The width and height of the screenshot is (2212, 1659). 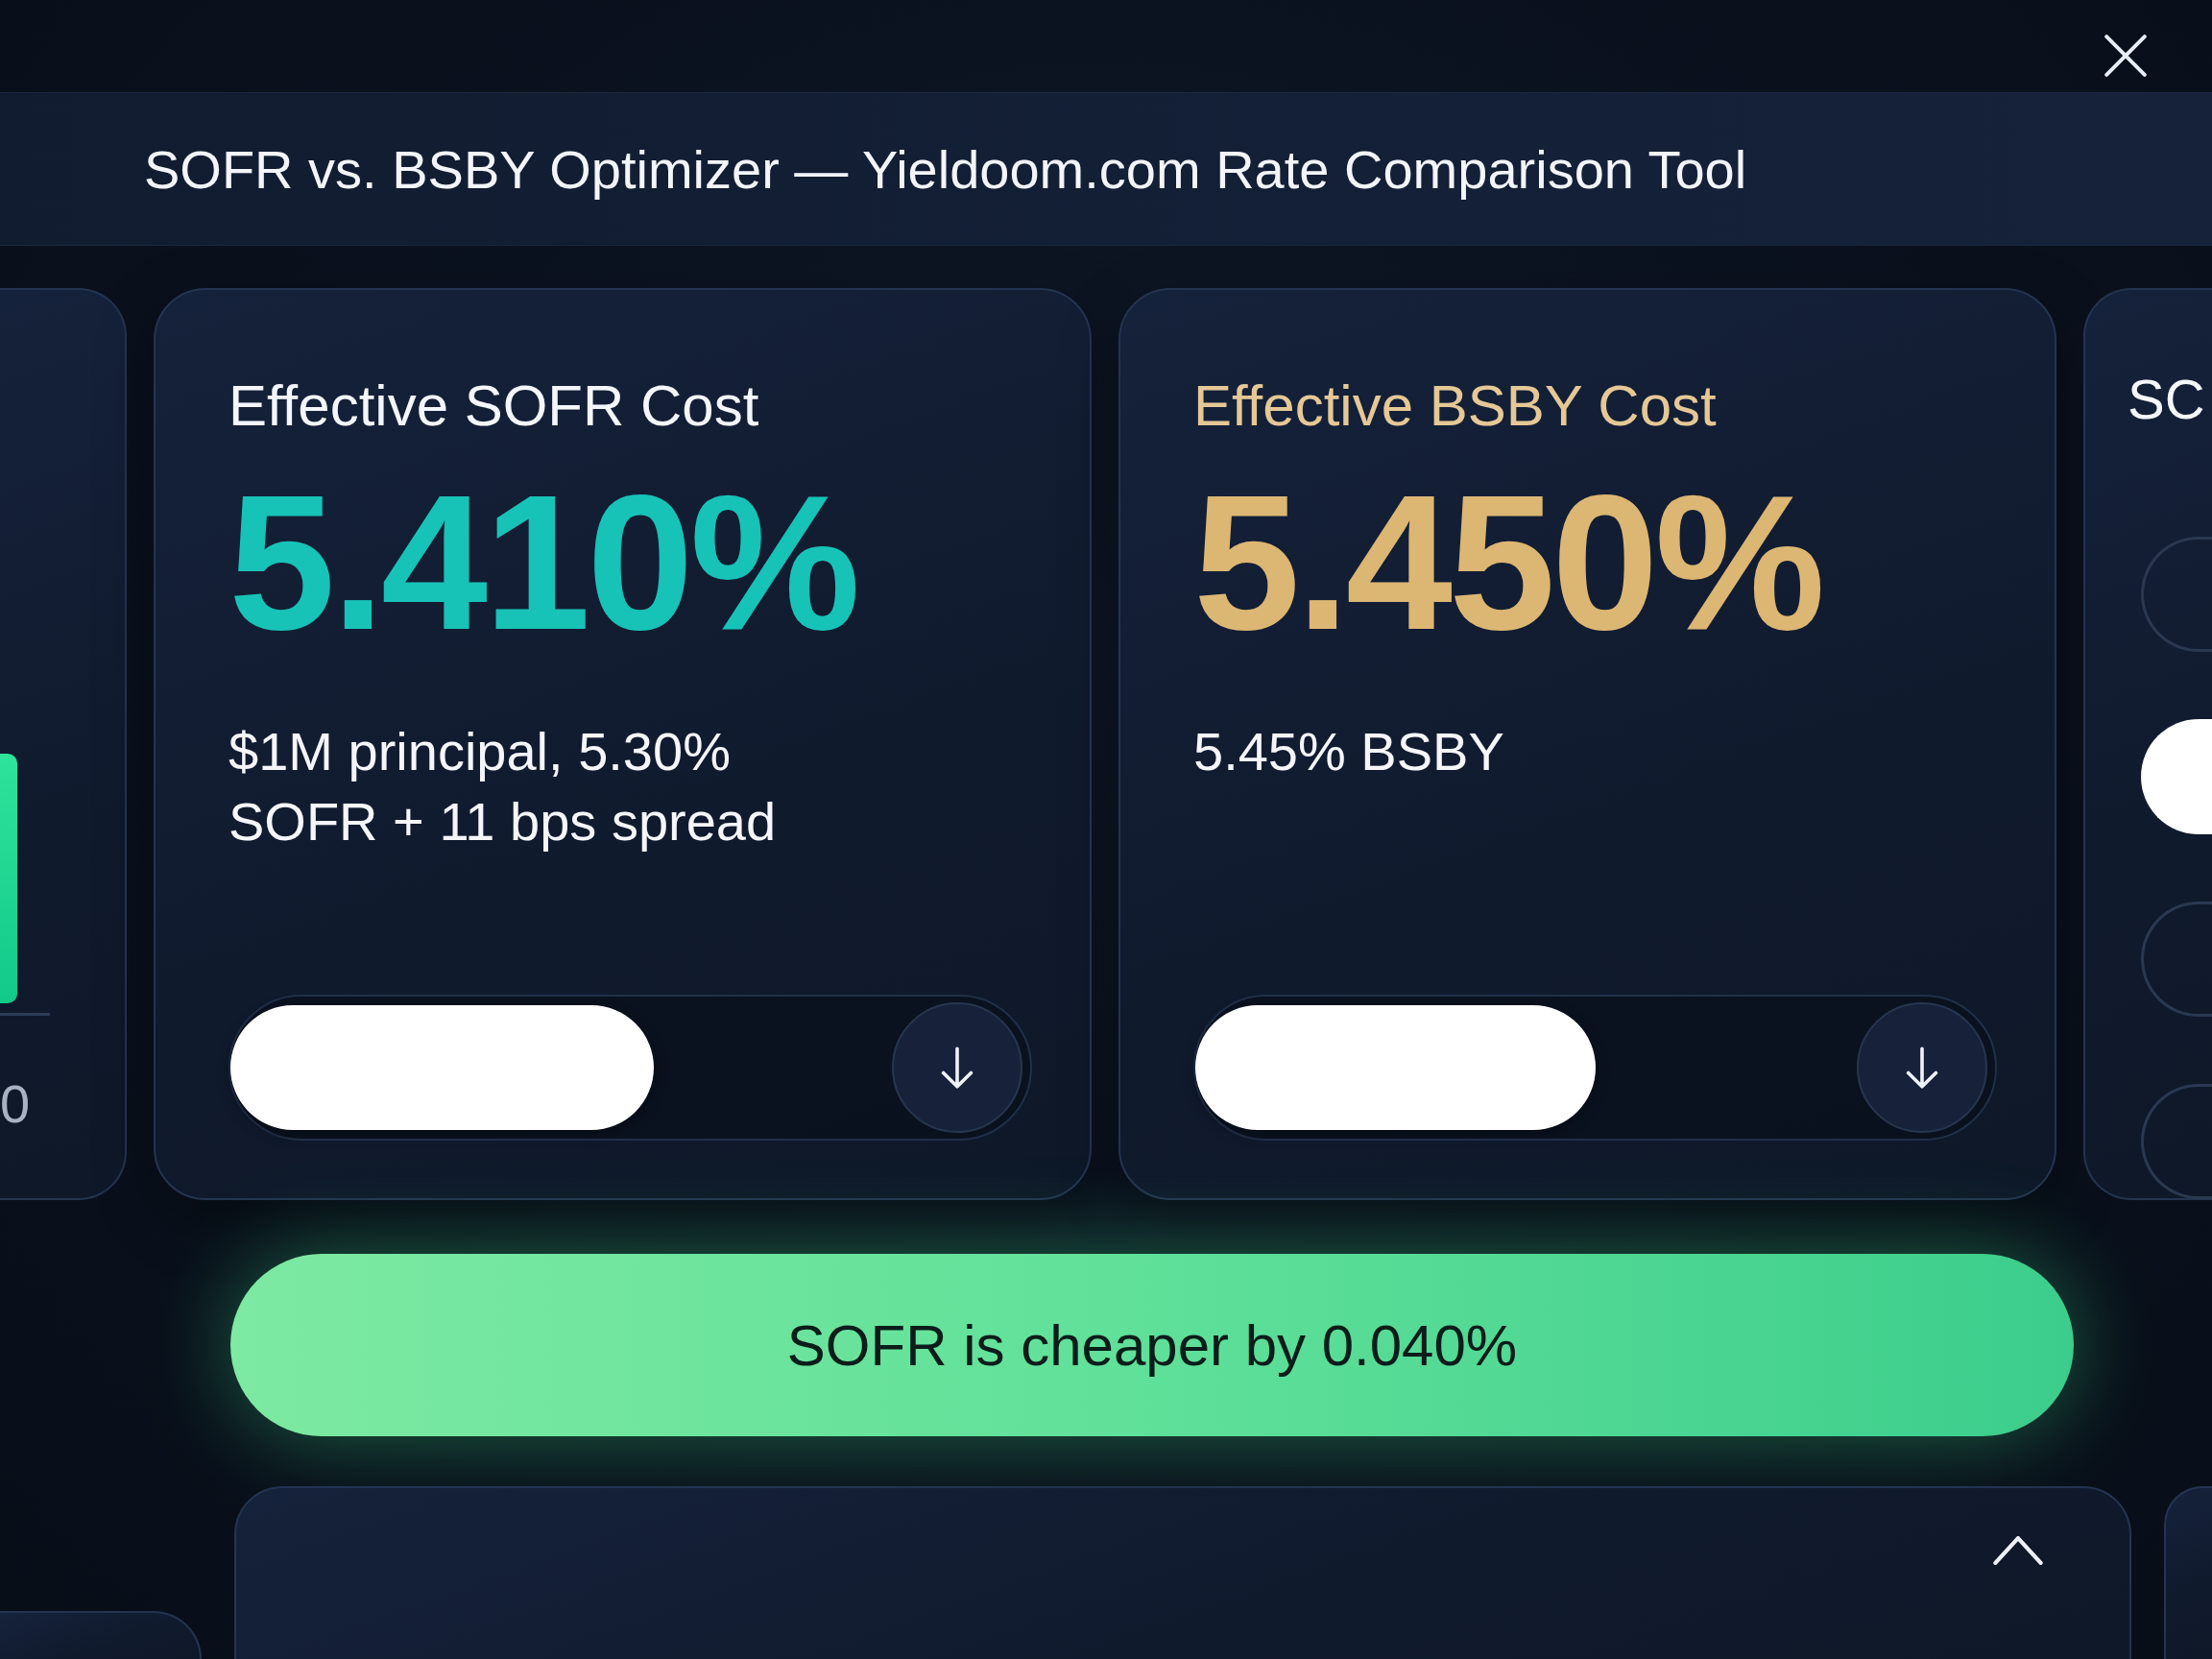 I want to click on result-banner: SOFR is cheaper by 0.040%, so click(x=1152, y=1345).